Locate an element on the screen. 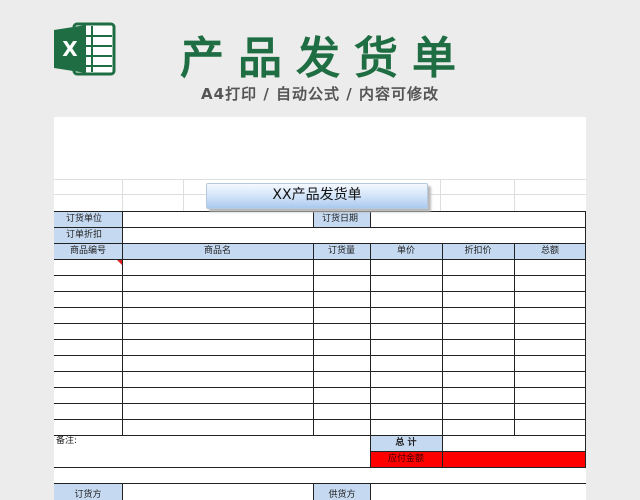 The height and width of the screenshot is (500, 640). column-header: 折扣价 is located at coordinates (478, 251).